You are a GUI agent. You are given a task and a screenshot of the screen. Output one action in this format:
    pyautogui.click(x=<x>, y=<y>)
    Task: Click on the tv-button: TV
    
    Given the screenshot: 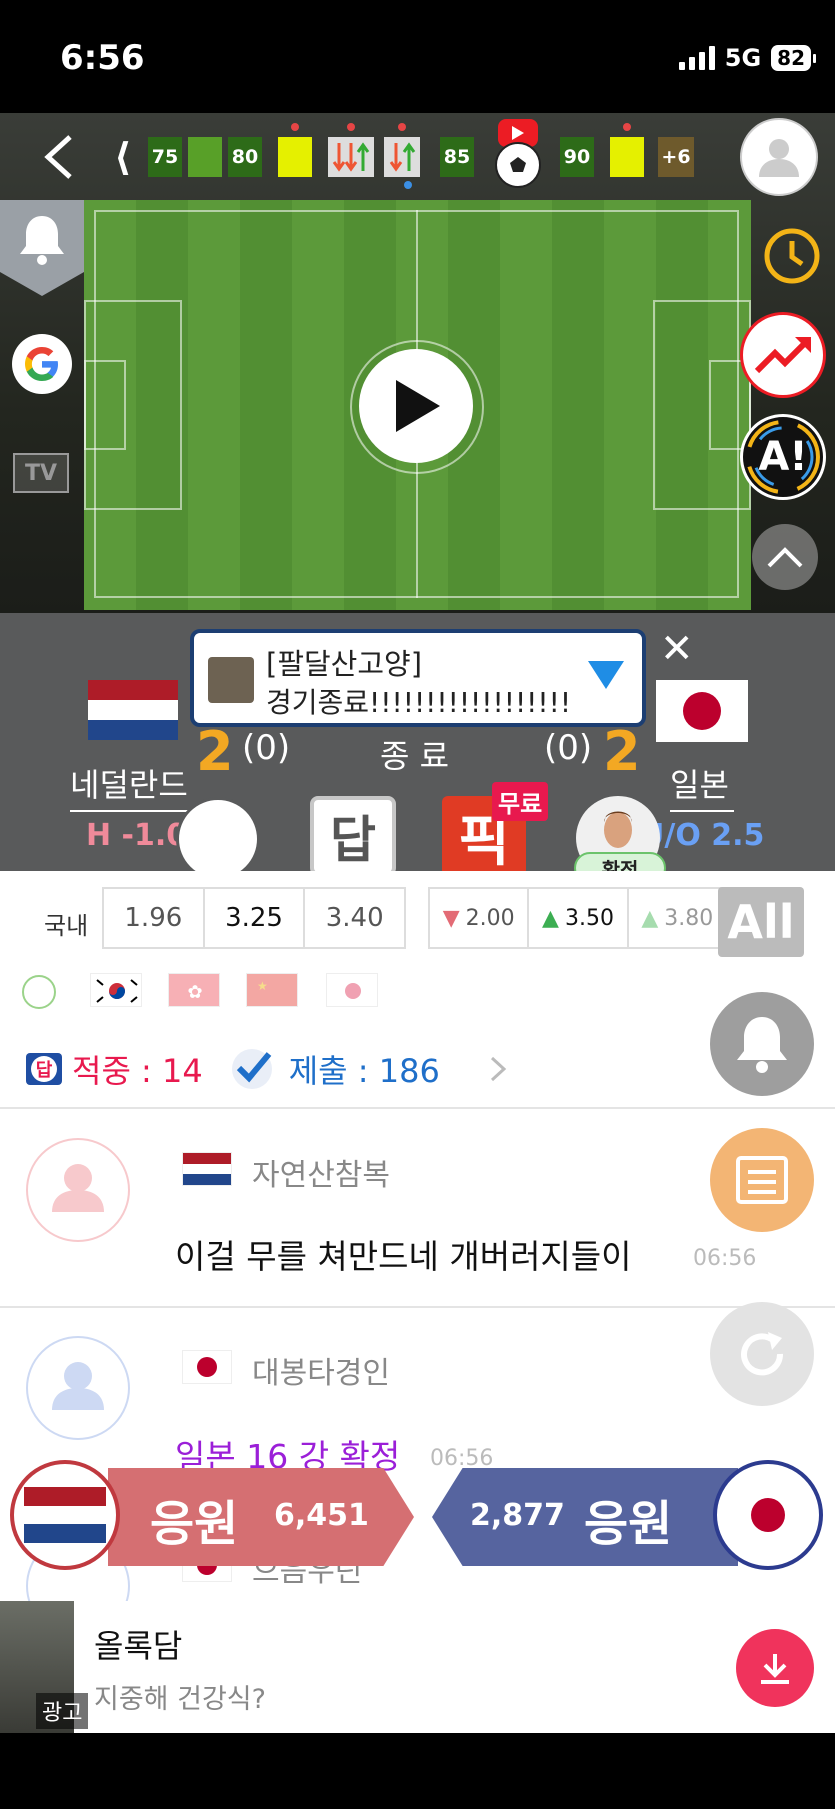 What is the action you would take?
    pyautogui.click(x=41, y=473)
    